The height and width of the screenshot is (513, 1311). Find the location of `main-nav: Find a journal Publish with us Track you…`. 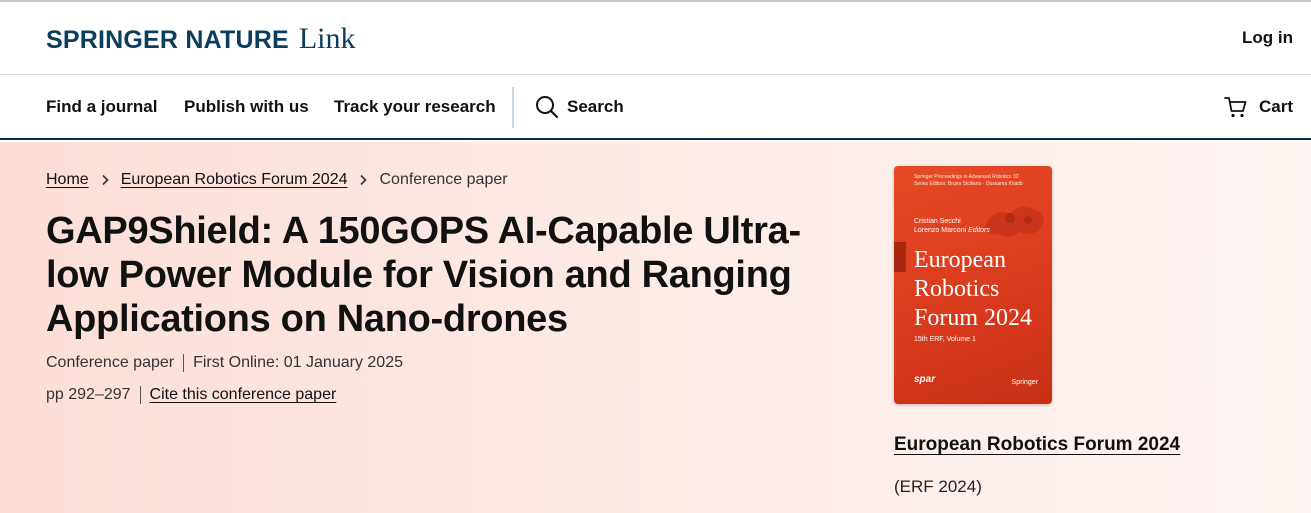

main-nav: Find a journal Publish with us Track you… is located at coordinates (655, 107).